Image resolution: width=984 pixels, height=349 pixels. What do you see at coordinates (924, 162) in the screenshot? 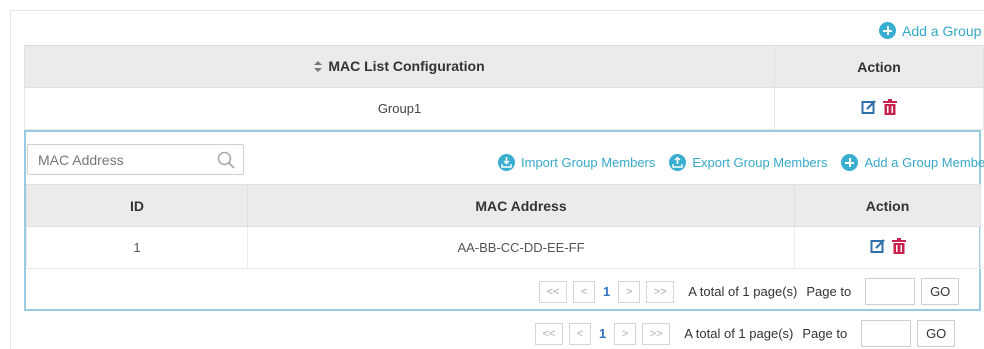
I see `add-member-label: Add a Group Member` at bounding box center [924, 162].